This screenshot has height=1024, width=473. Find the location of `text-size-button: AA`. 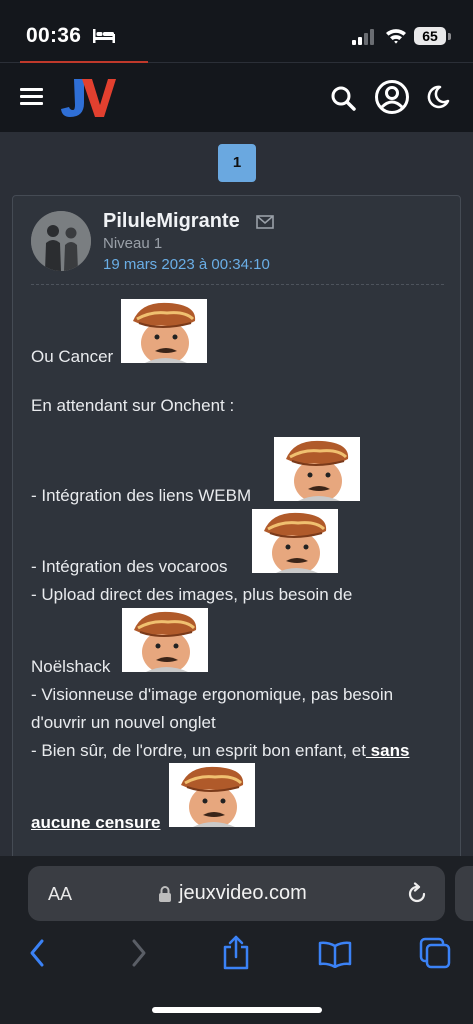

text-size-button: AA is located at coordinates (60, 894).